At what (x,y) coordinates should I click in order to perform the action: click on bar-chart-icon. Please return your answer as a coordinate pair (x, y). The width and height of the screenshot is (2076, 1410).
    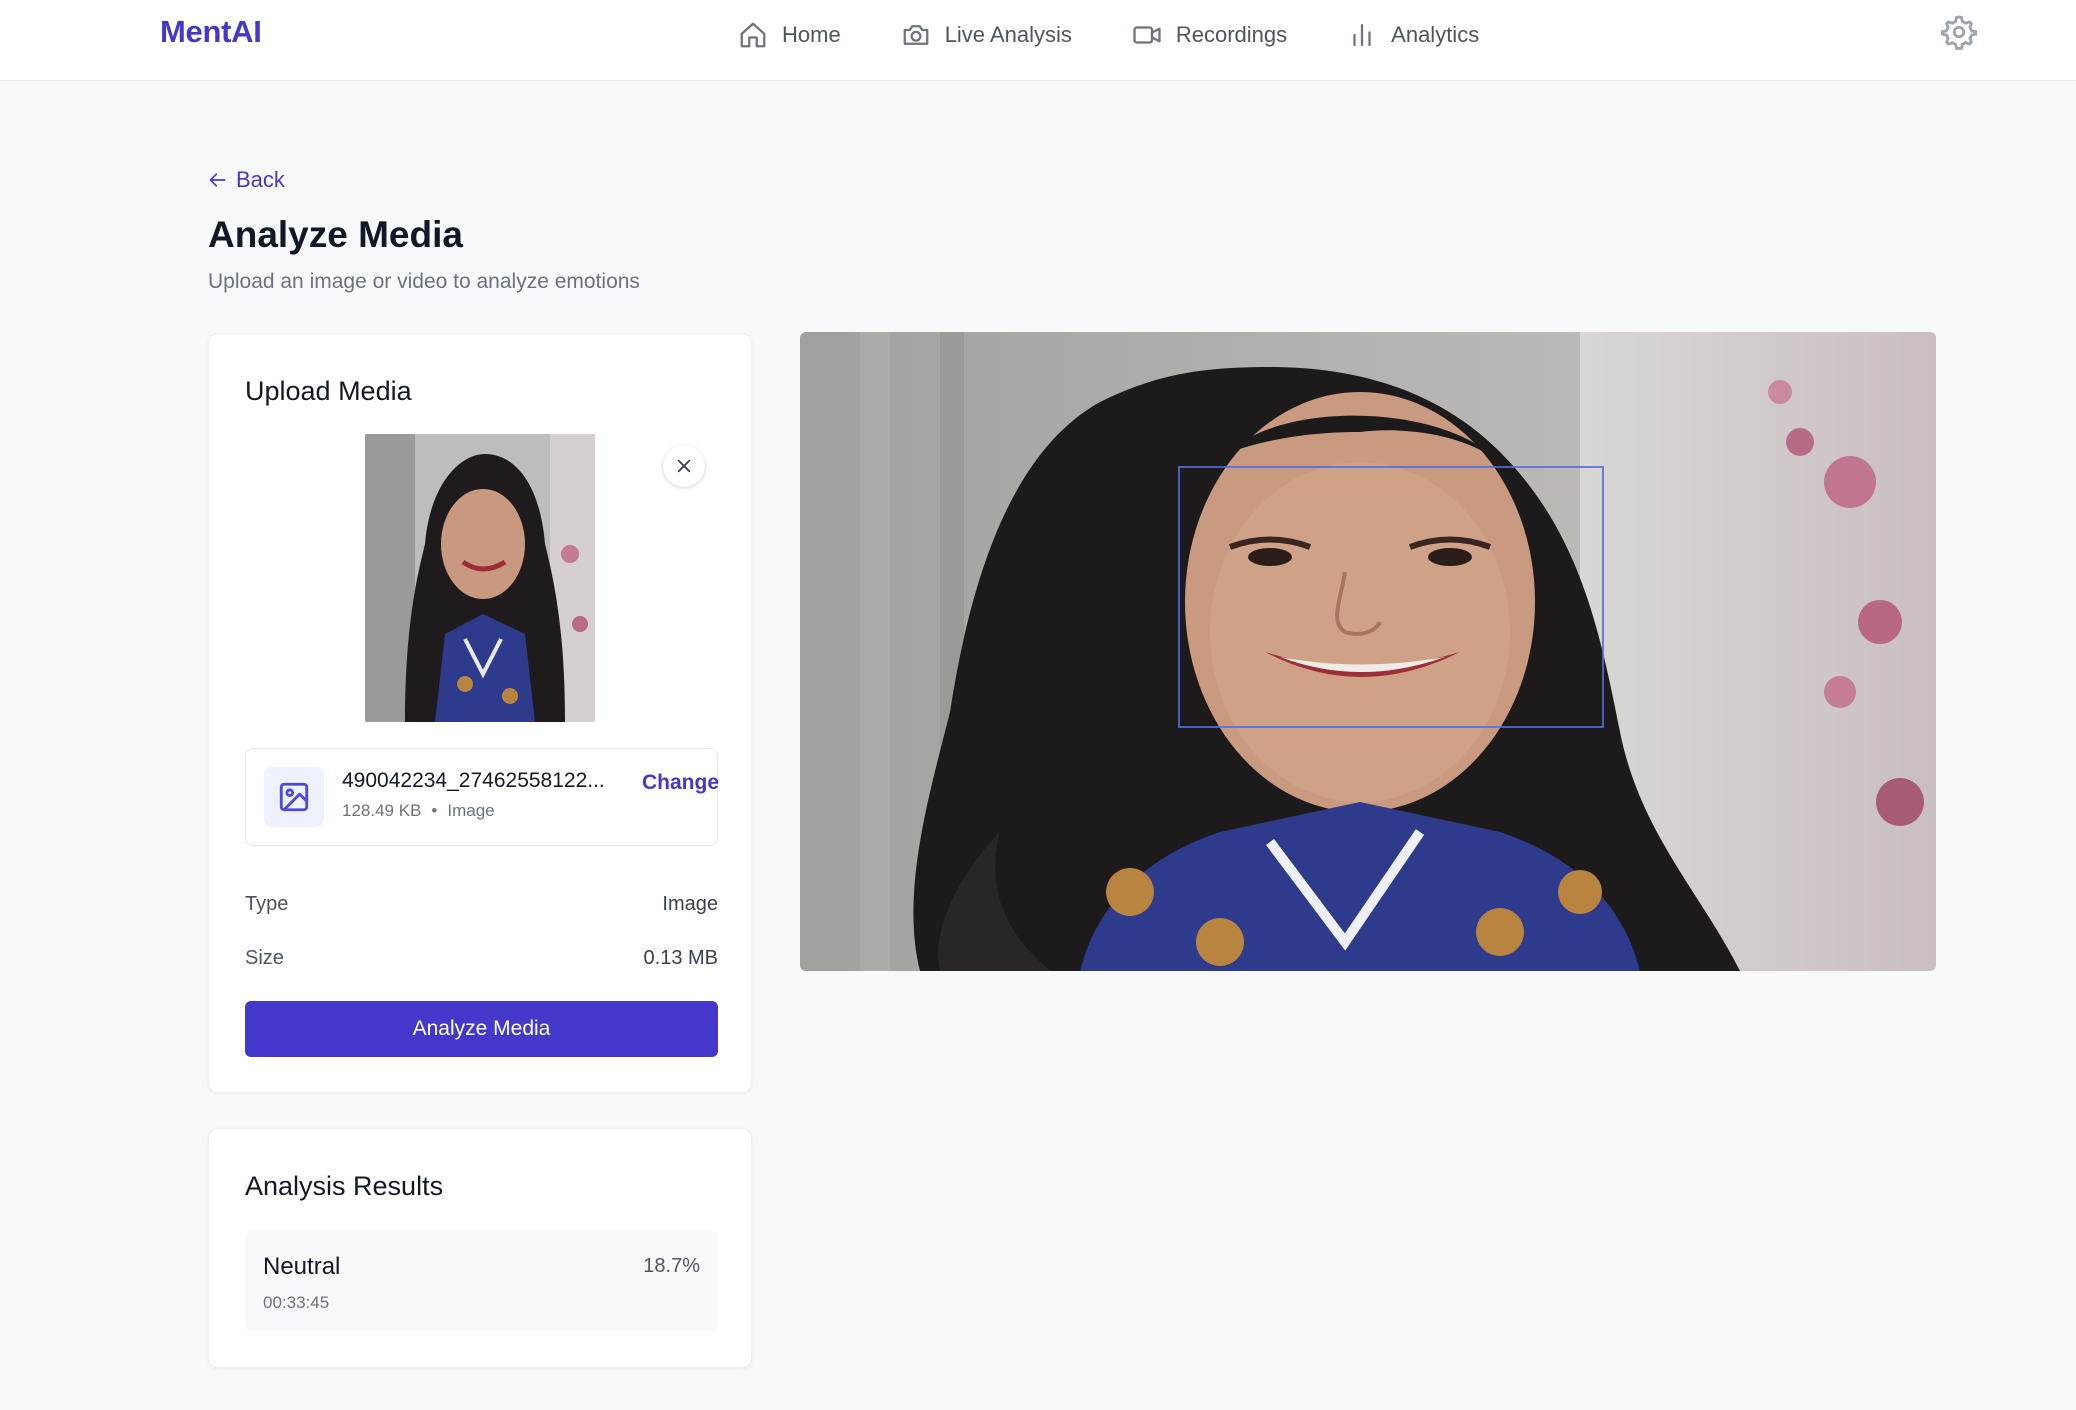
    Looking at the image, I should click on (1362, 35).